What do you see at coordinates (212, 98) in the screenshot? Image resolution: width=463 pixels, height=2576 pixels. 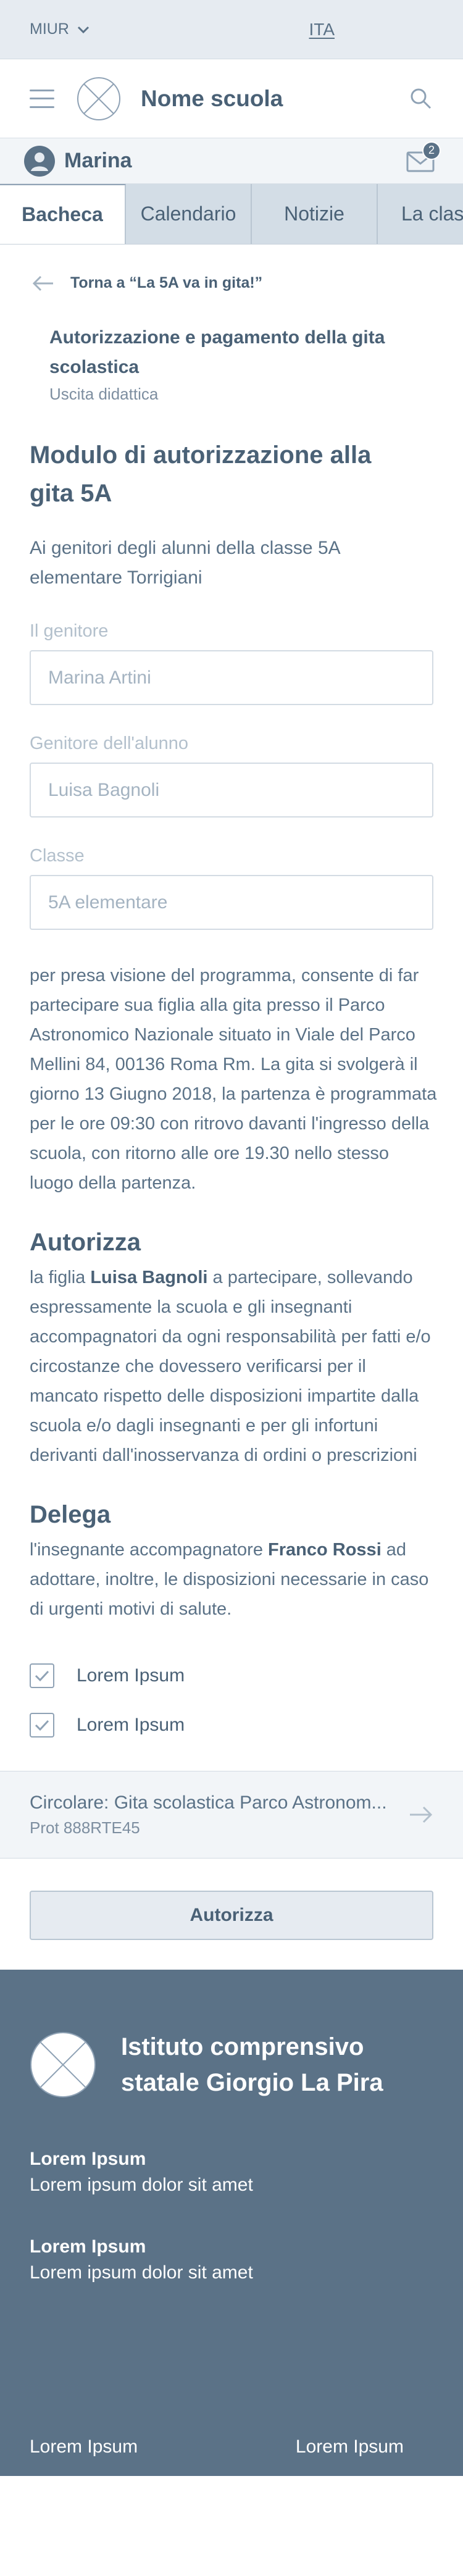 I see `school-name: Nome scuola` at bounding box center [212, 98].